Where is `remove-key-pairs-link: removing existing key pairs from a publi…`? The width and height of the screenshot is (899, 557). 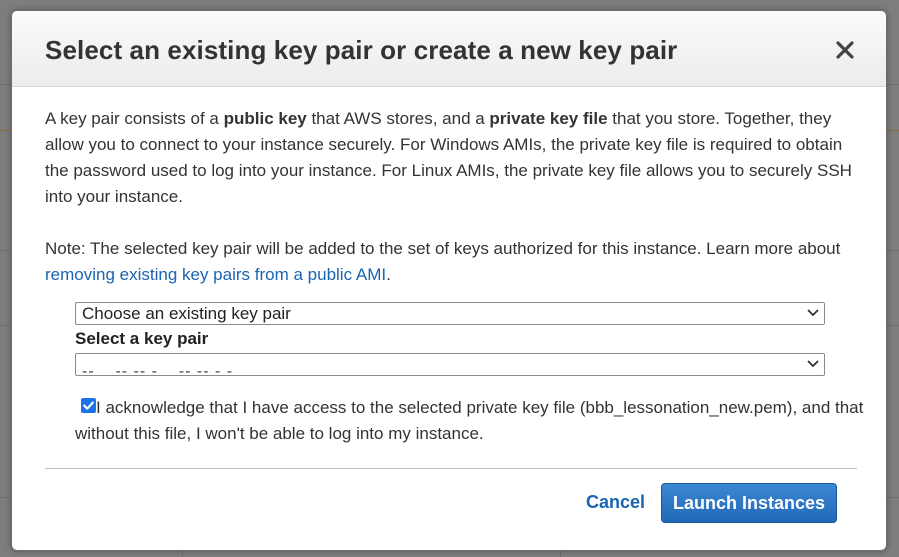 remove-key-pairs-link: removing existing key pairs from a publi… is located at coordinates (215, 274).